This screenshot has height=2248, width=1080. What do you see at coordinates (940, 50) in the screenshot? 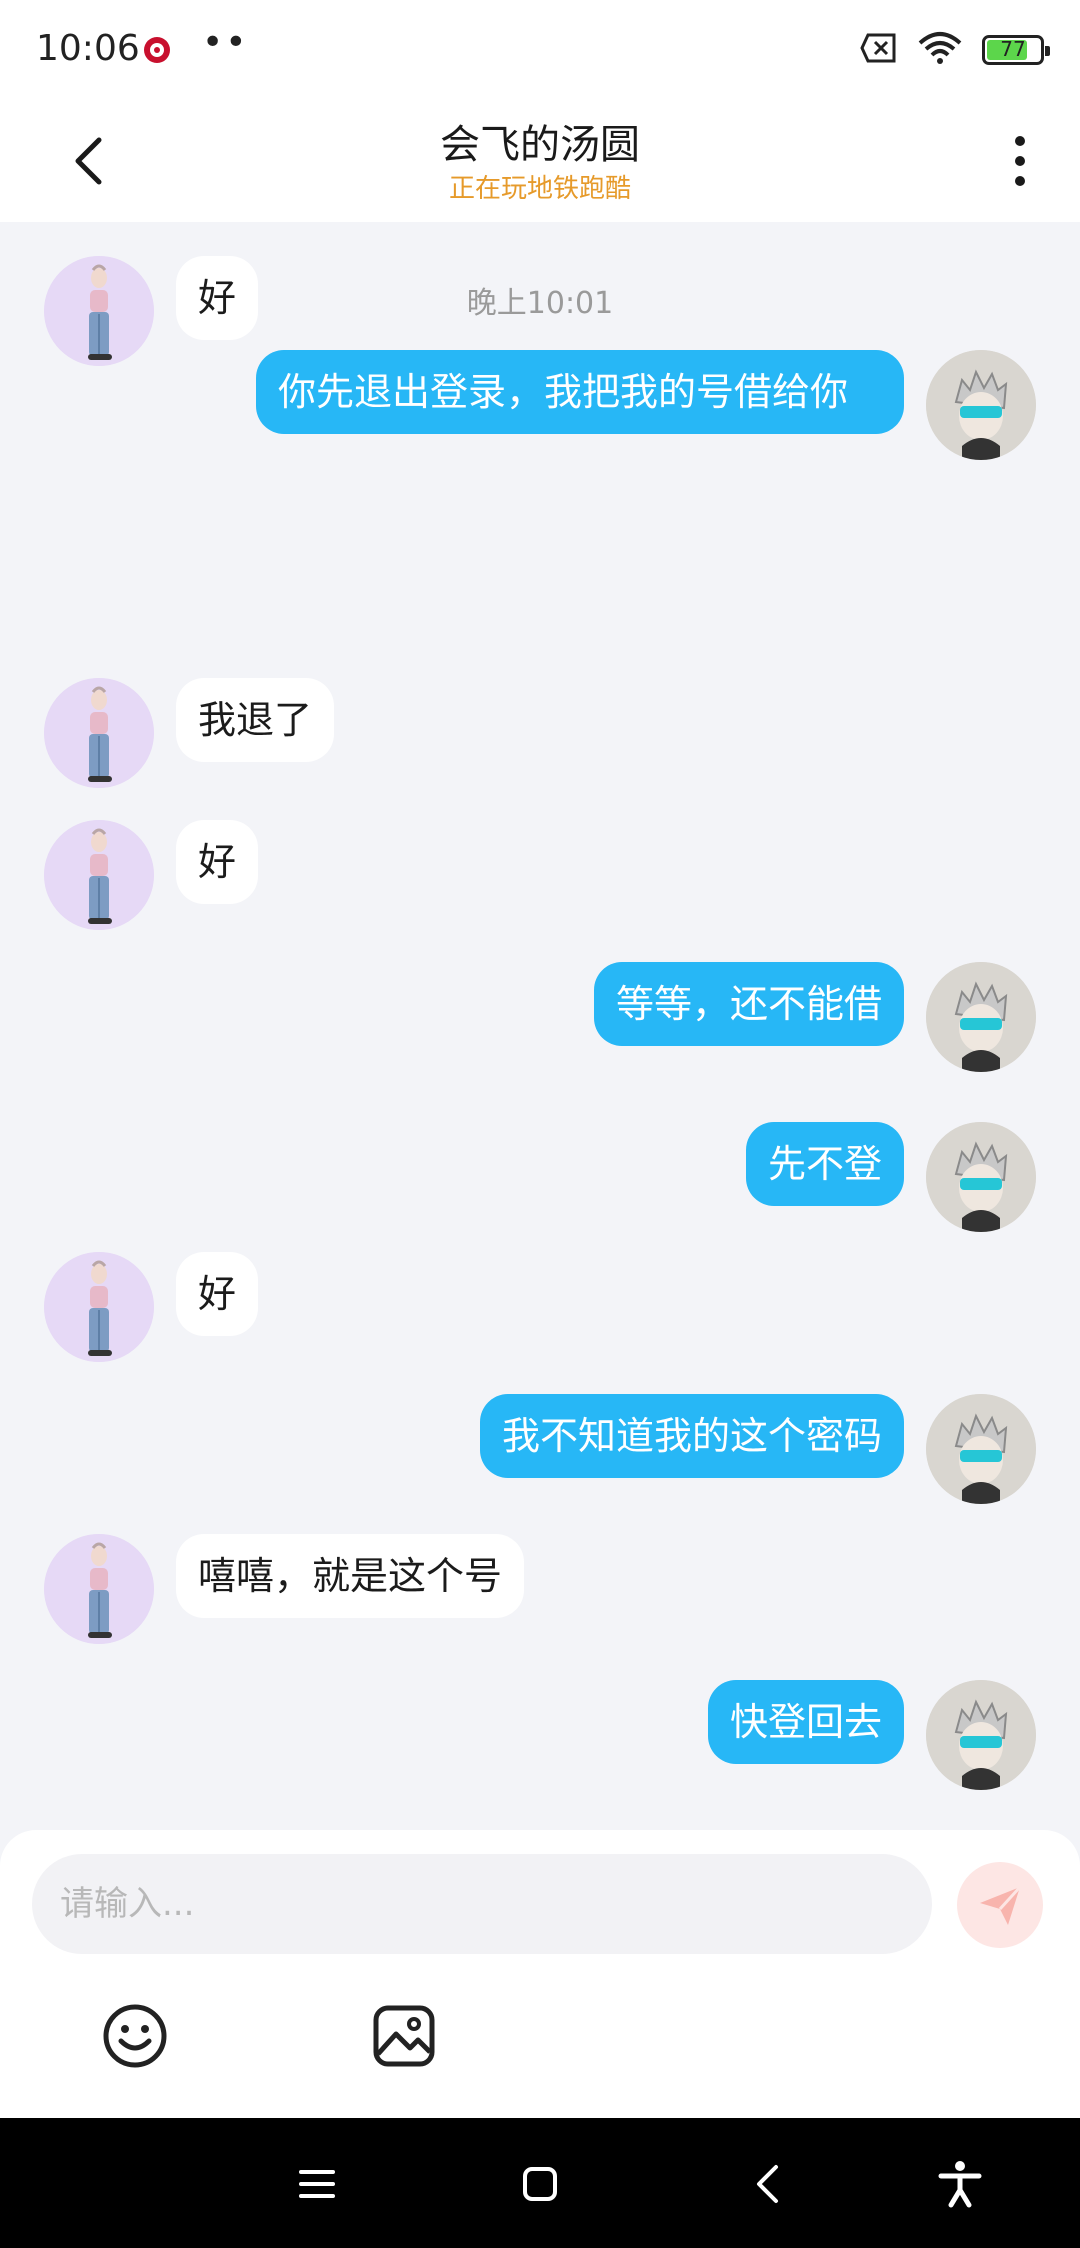
I see `wifi-icon` at bounding box center [940, 50].